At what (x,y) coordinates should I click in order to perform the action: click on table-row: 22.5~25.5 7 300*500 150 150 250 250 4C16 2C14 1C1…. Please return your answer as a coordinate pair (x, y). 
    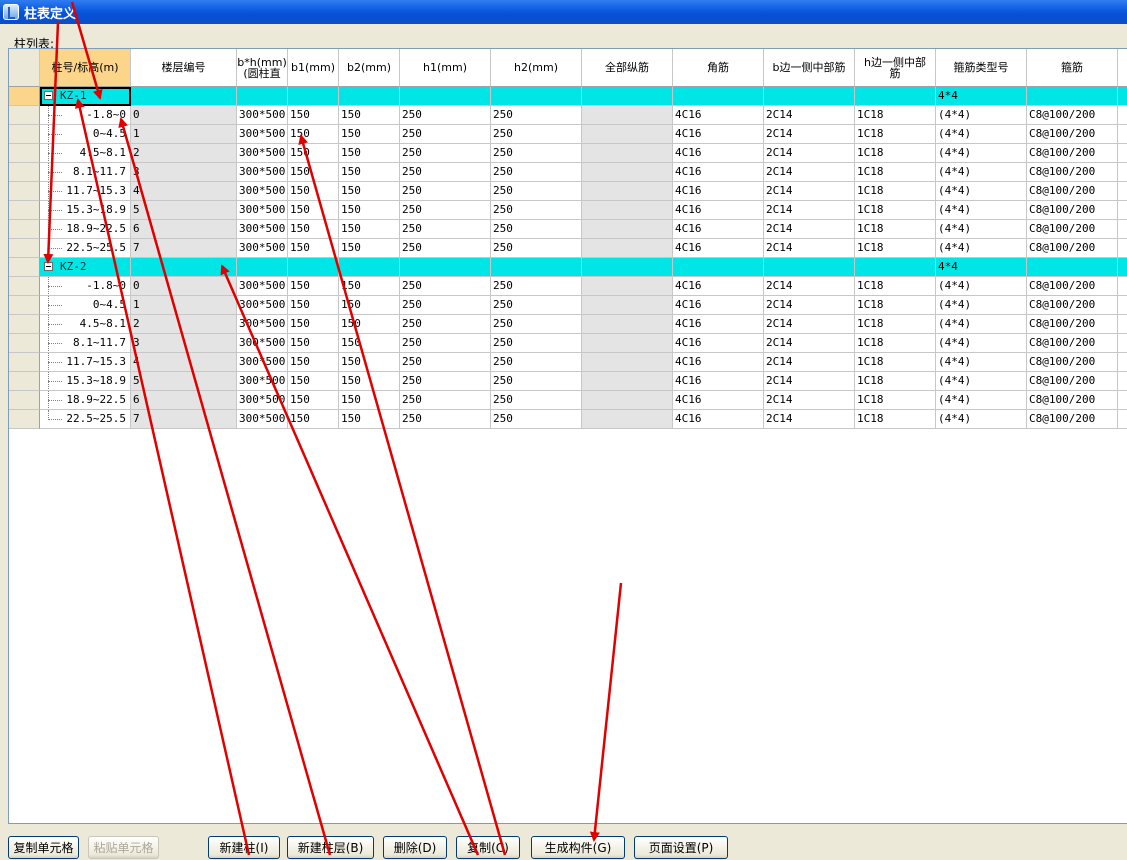
    Looking at the image, I should click on (568, 248).